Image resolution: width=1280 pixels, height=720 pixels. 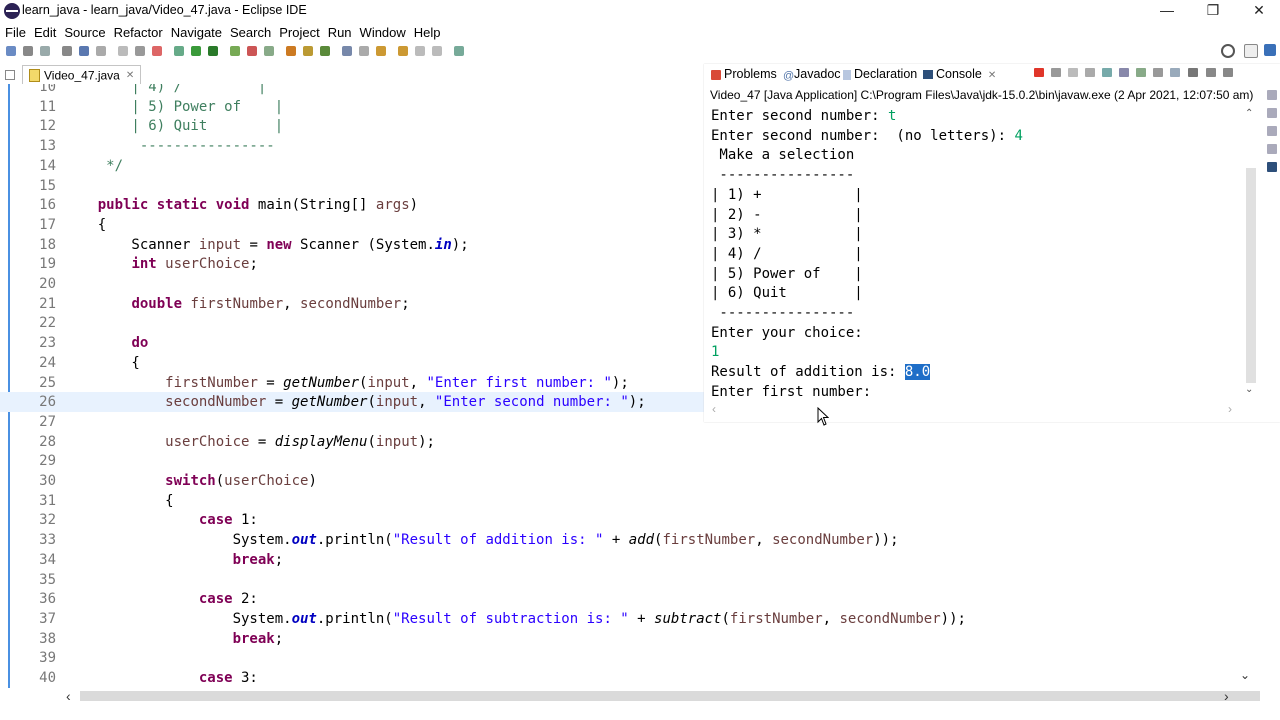 What do you see at coordinates (169, 146) in the screenshot?
I see `code-text: ----------------` at bounding box center [169, 146].